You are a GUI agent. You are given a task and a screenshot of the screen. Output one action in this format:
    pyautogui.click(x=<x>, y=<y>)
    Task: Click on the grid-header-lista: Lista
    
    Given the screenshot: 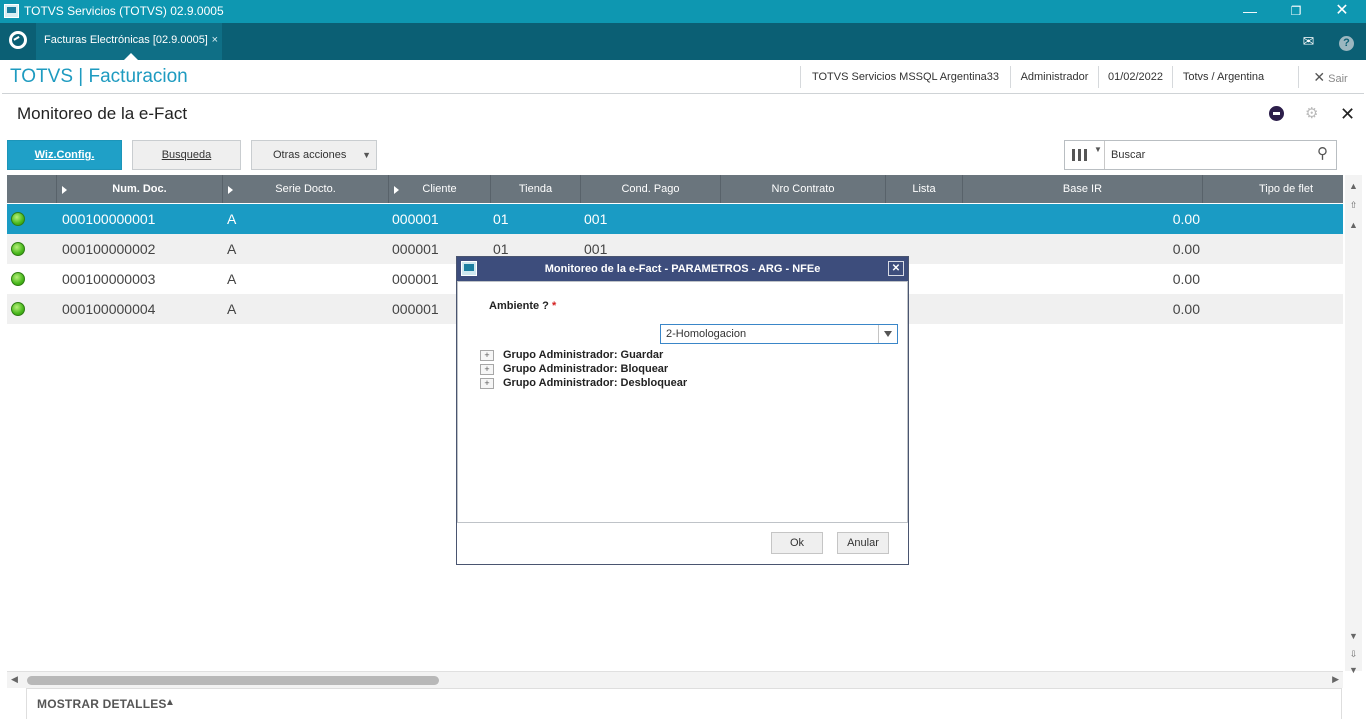 What is the action you would take?
    pyautogui.click(x=924, y=189)
    